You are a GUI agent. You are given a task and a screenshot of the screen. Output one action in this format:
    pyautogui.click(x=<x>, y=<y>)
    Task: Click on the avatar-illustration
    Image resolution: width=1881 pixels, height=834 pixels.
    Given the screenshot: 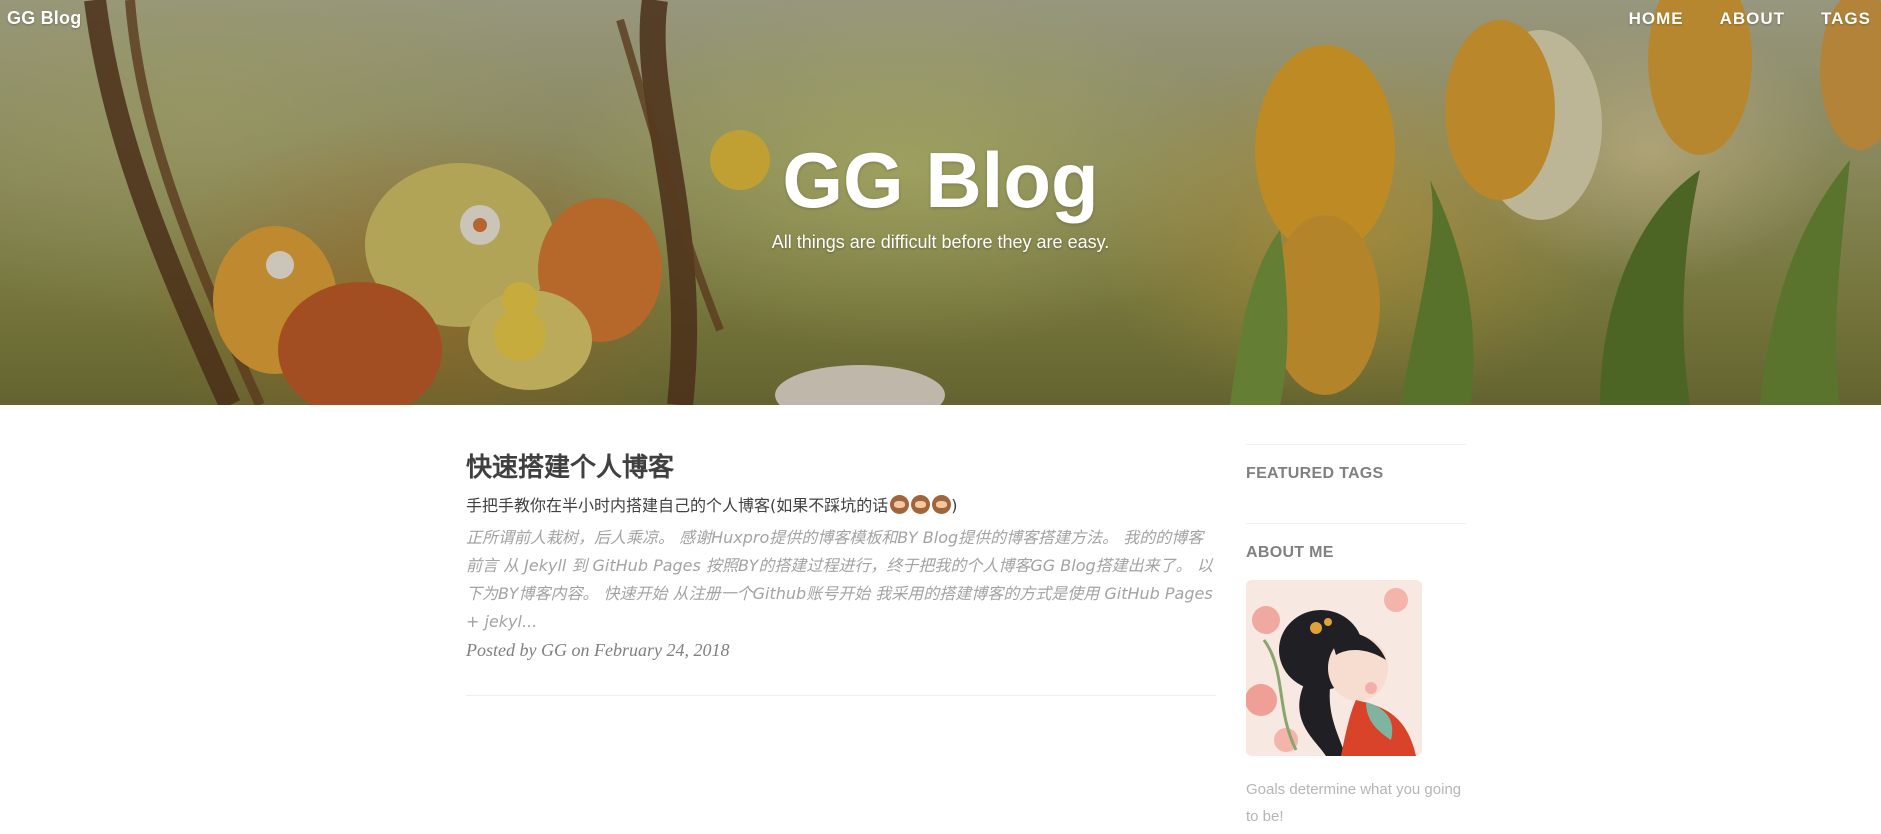 What is the action you would take?
    pyautogui.click(x=1334, y=668)
    